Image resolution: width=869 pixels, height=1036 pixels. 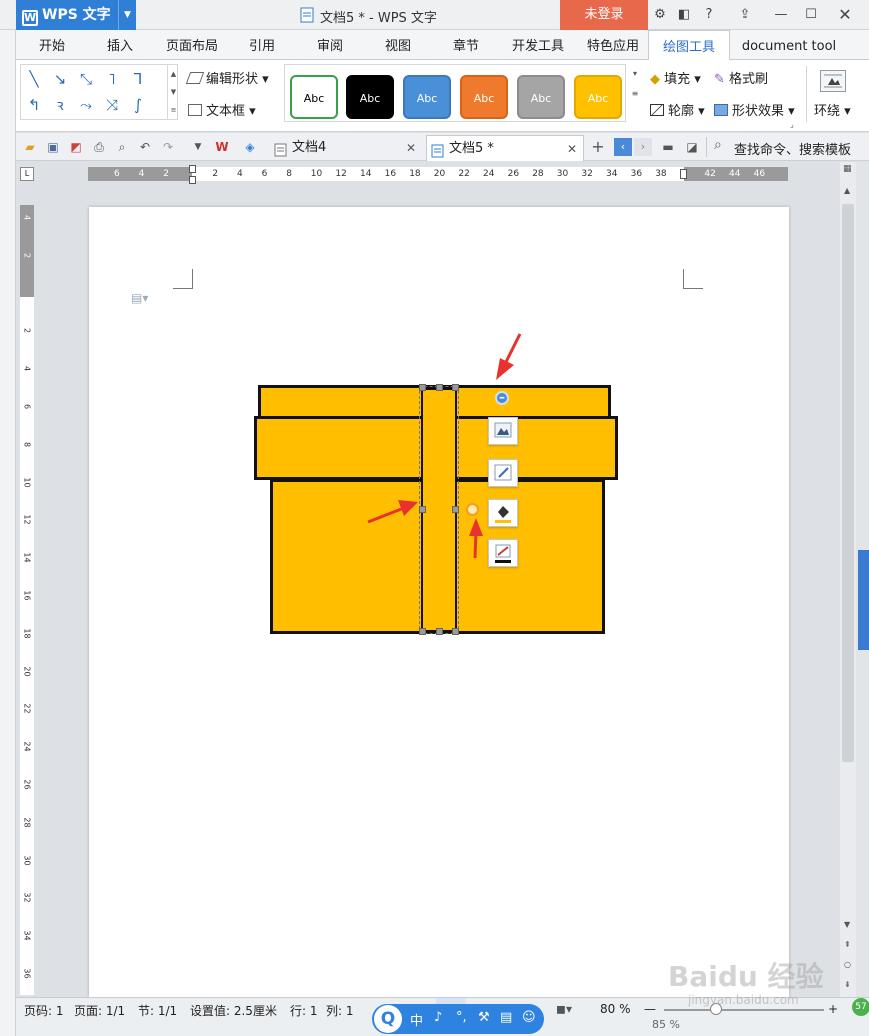 I want to click on zoom-out-icon: —, so click(x=650, y=1009).